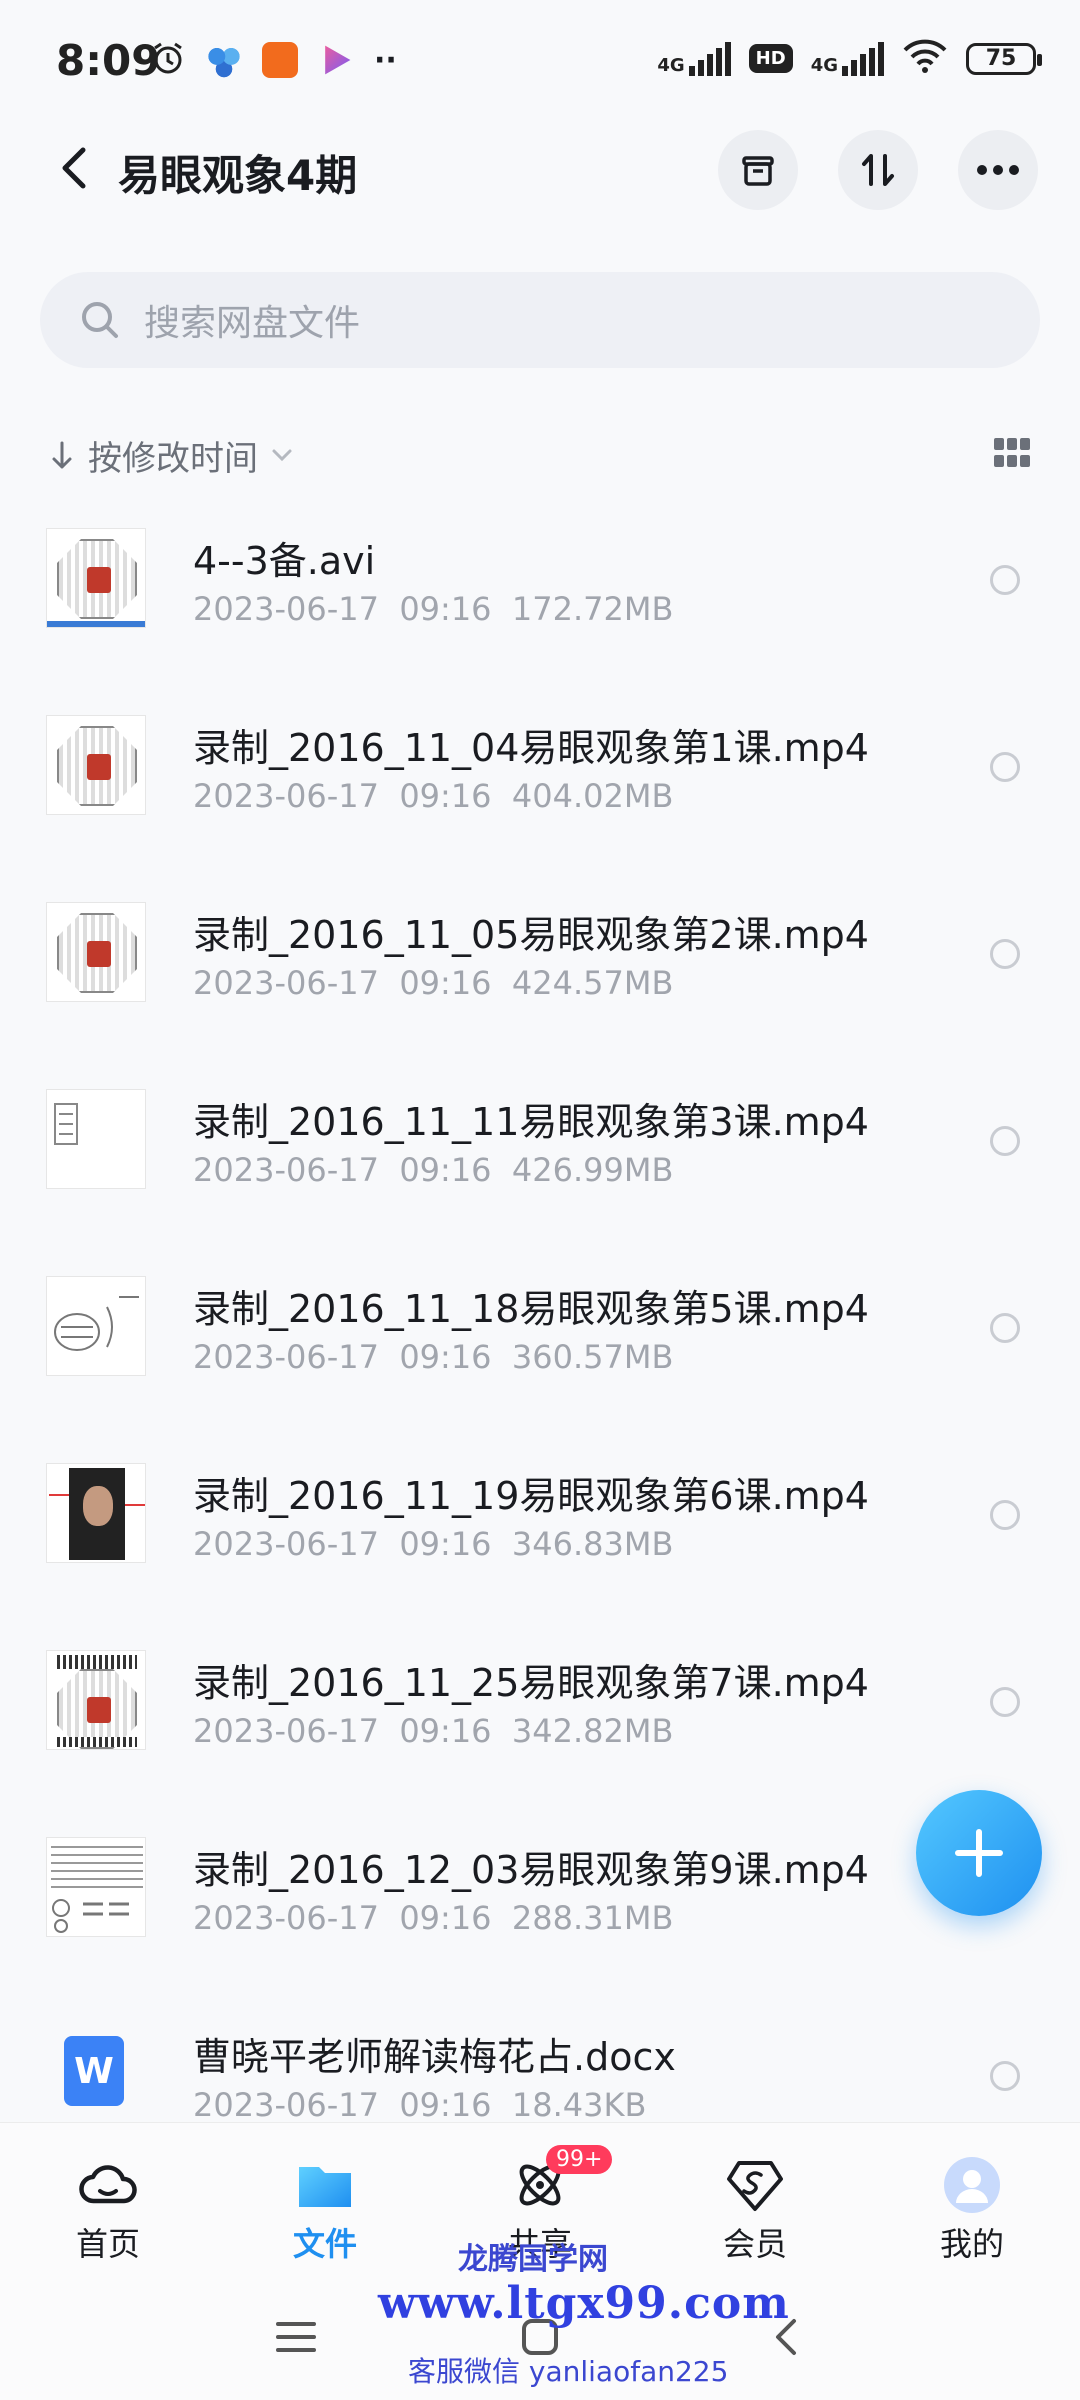 This screenshot has height=2400, width=1080. What do you see at coordinates (540, 455) in the screenshot?
I see `sort-row: 按修改时间` at bounding box center [540, 455].